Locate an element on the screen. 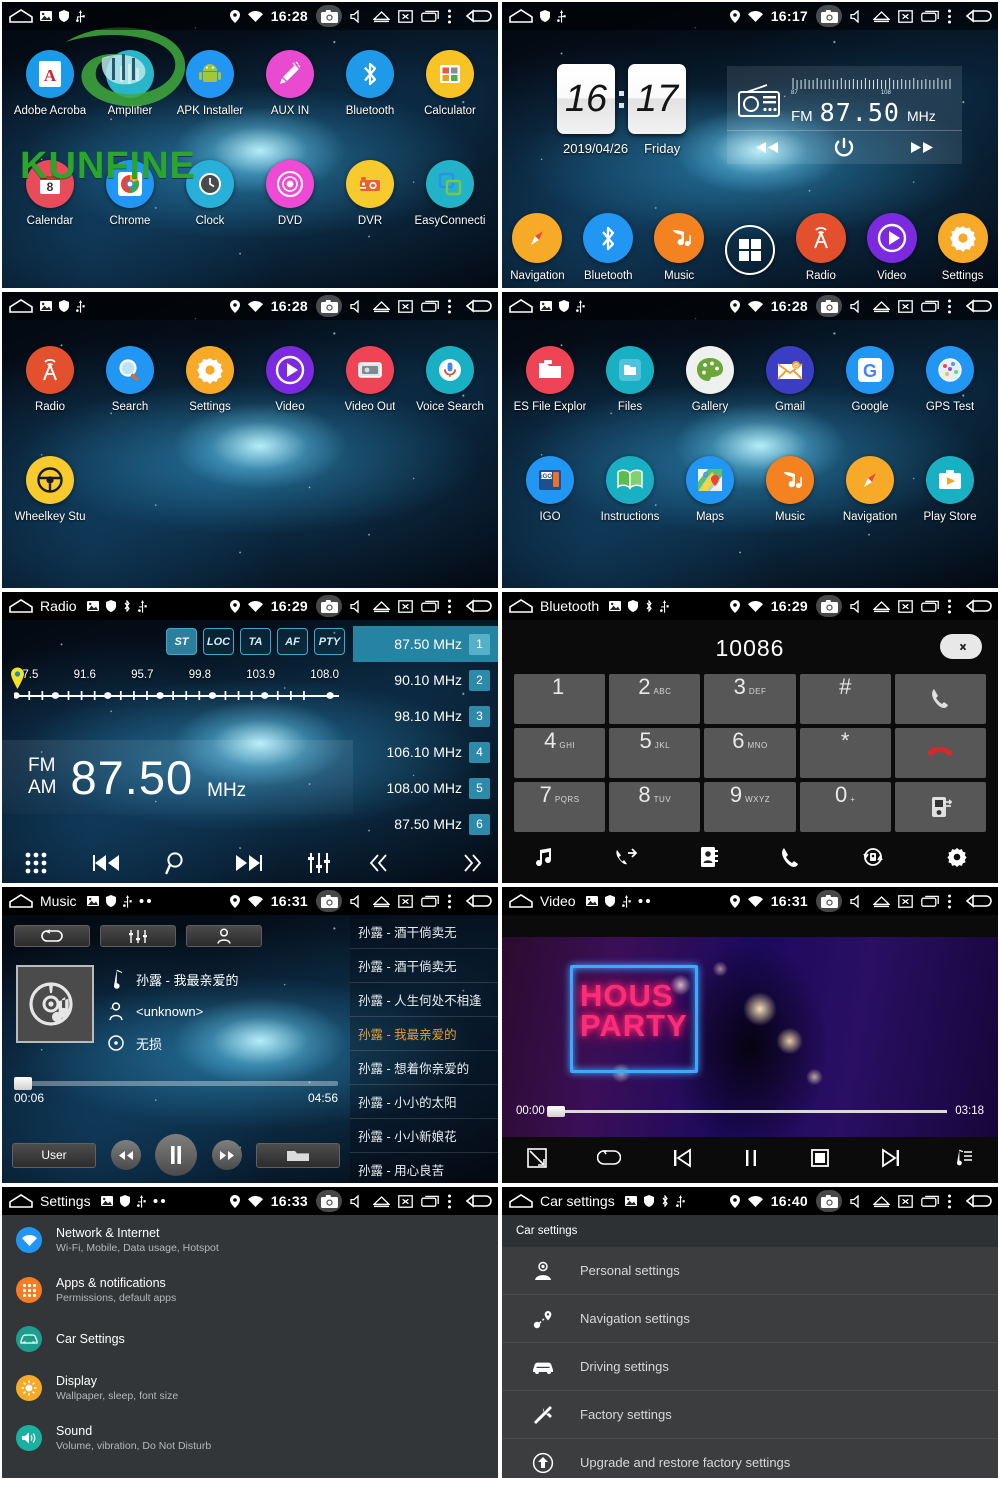 This screenshot has height=1490, width=1000. app-video-out: Video Out is located at coordinates (370, 401).